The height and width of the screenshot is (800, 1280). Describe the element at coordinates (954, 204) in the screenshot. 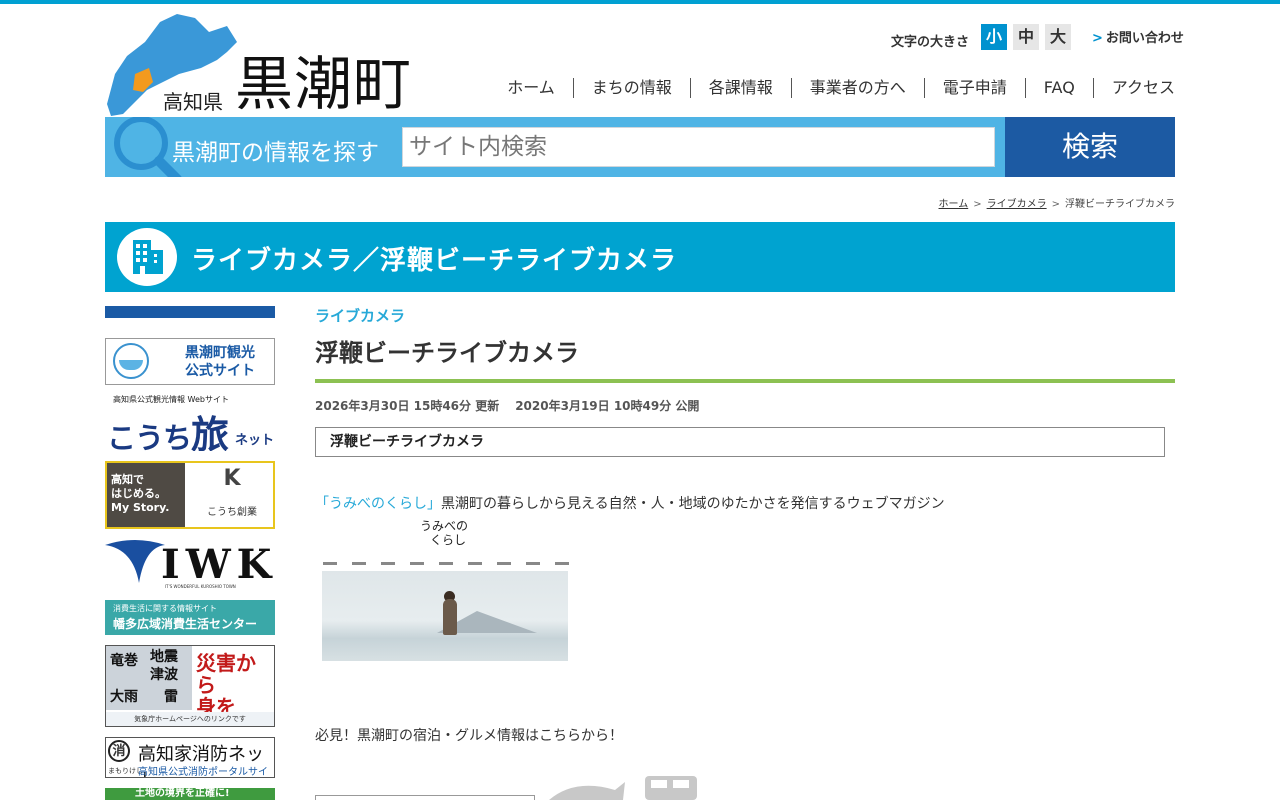

I see `breadcrumb-home: ホーム` at that location.